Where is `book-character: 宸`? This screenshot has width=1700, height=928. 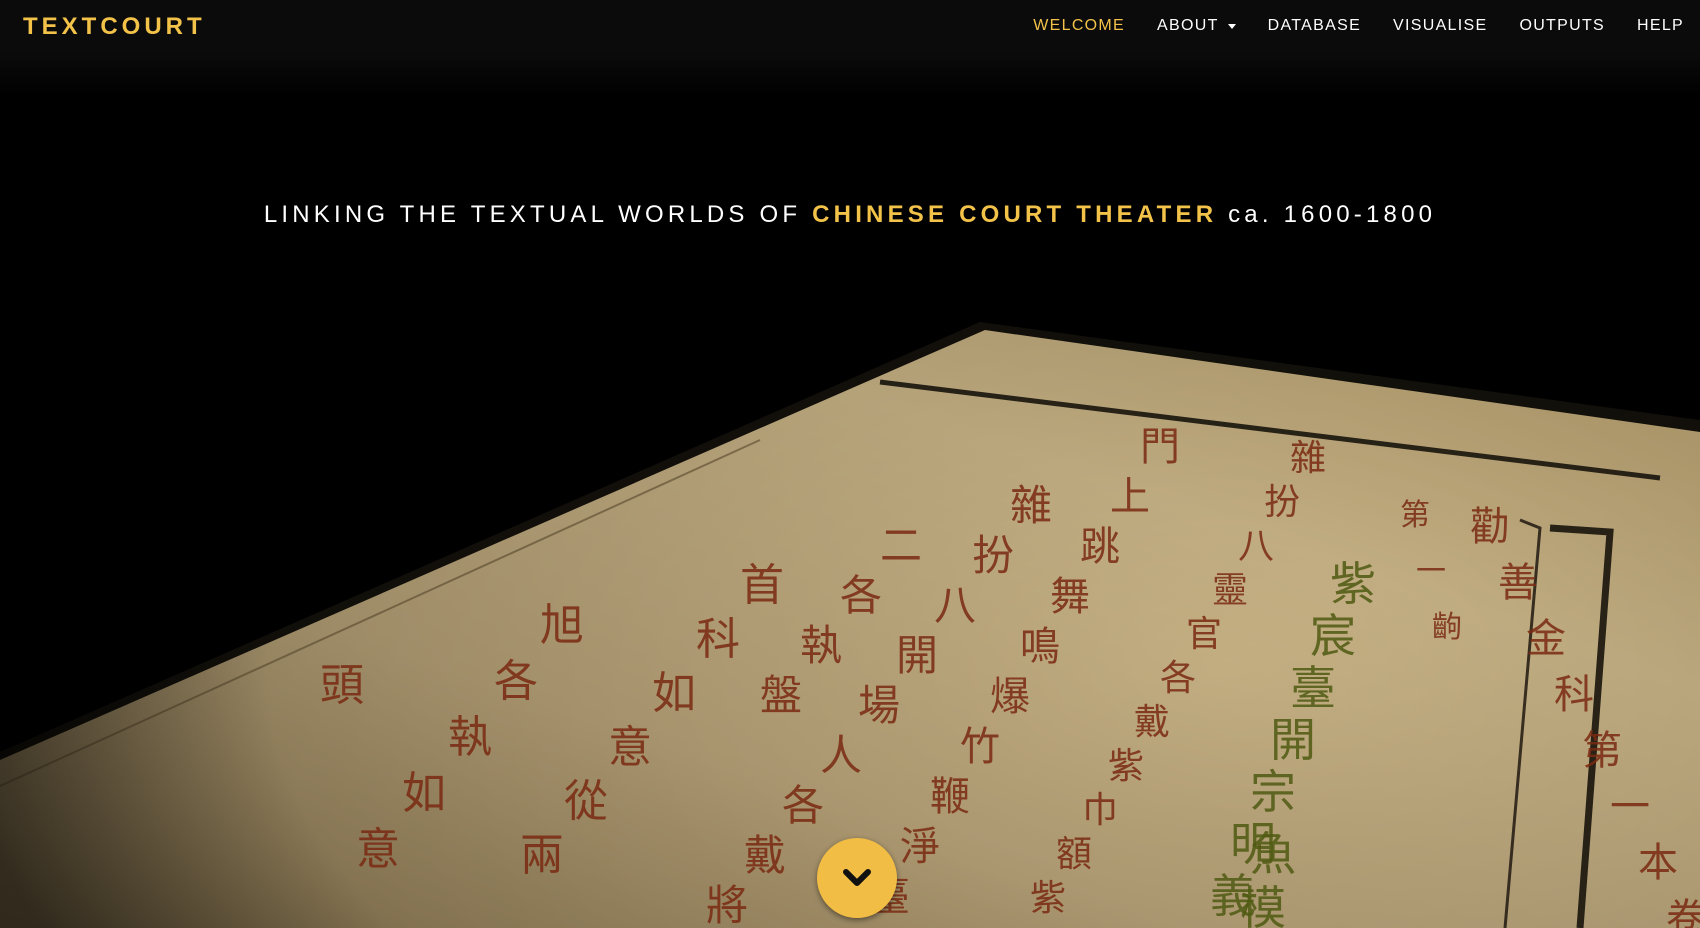 book-character: 宸 is located at coordinates (1333, 636).